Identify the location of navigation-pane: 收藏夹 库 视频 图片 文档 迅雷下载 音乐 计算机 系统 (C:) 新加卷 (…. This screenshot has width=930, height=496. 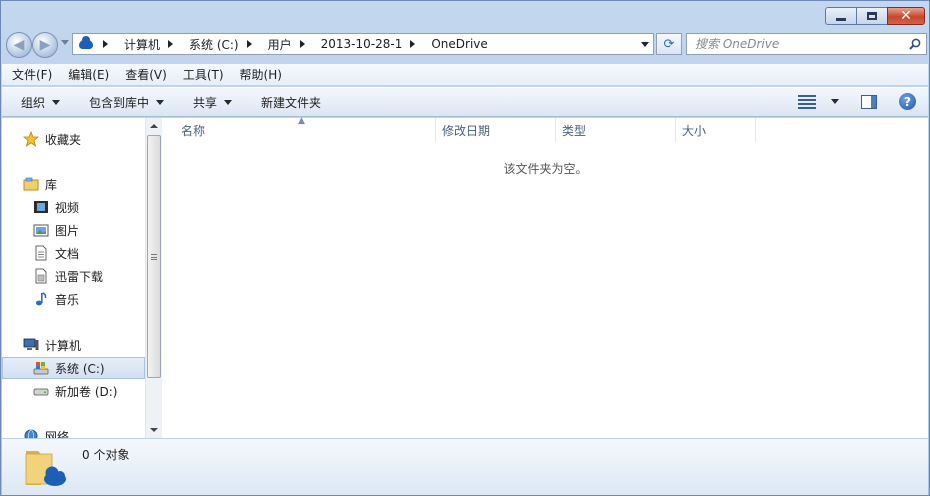
(73, 278).